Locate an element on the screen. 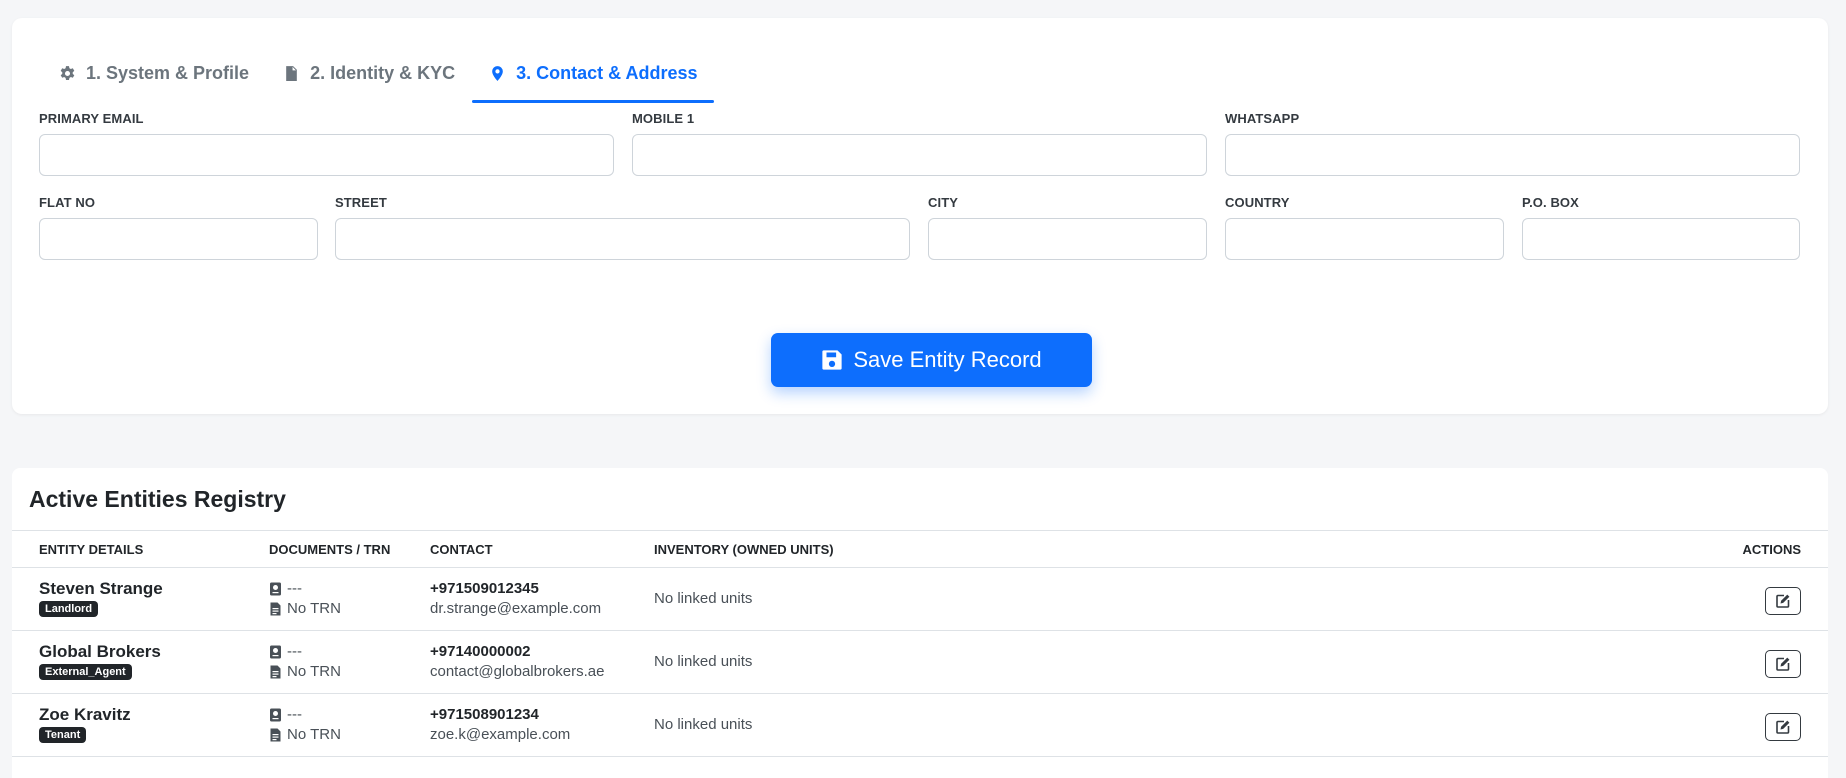 This screenshot has width=1846, height=778. country-input is located at coordinates (1364, 239).